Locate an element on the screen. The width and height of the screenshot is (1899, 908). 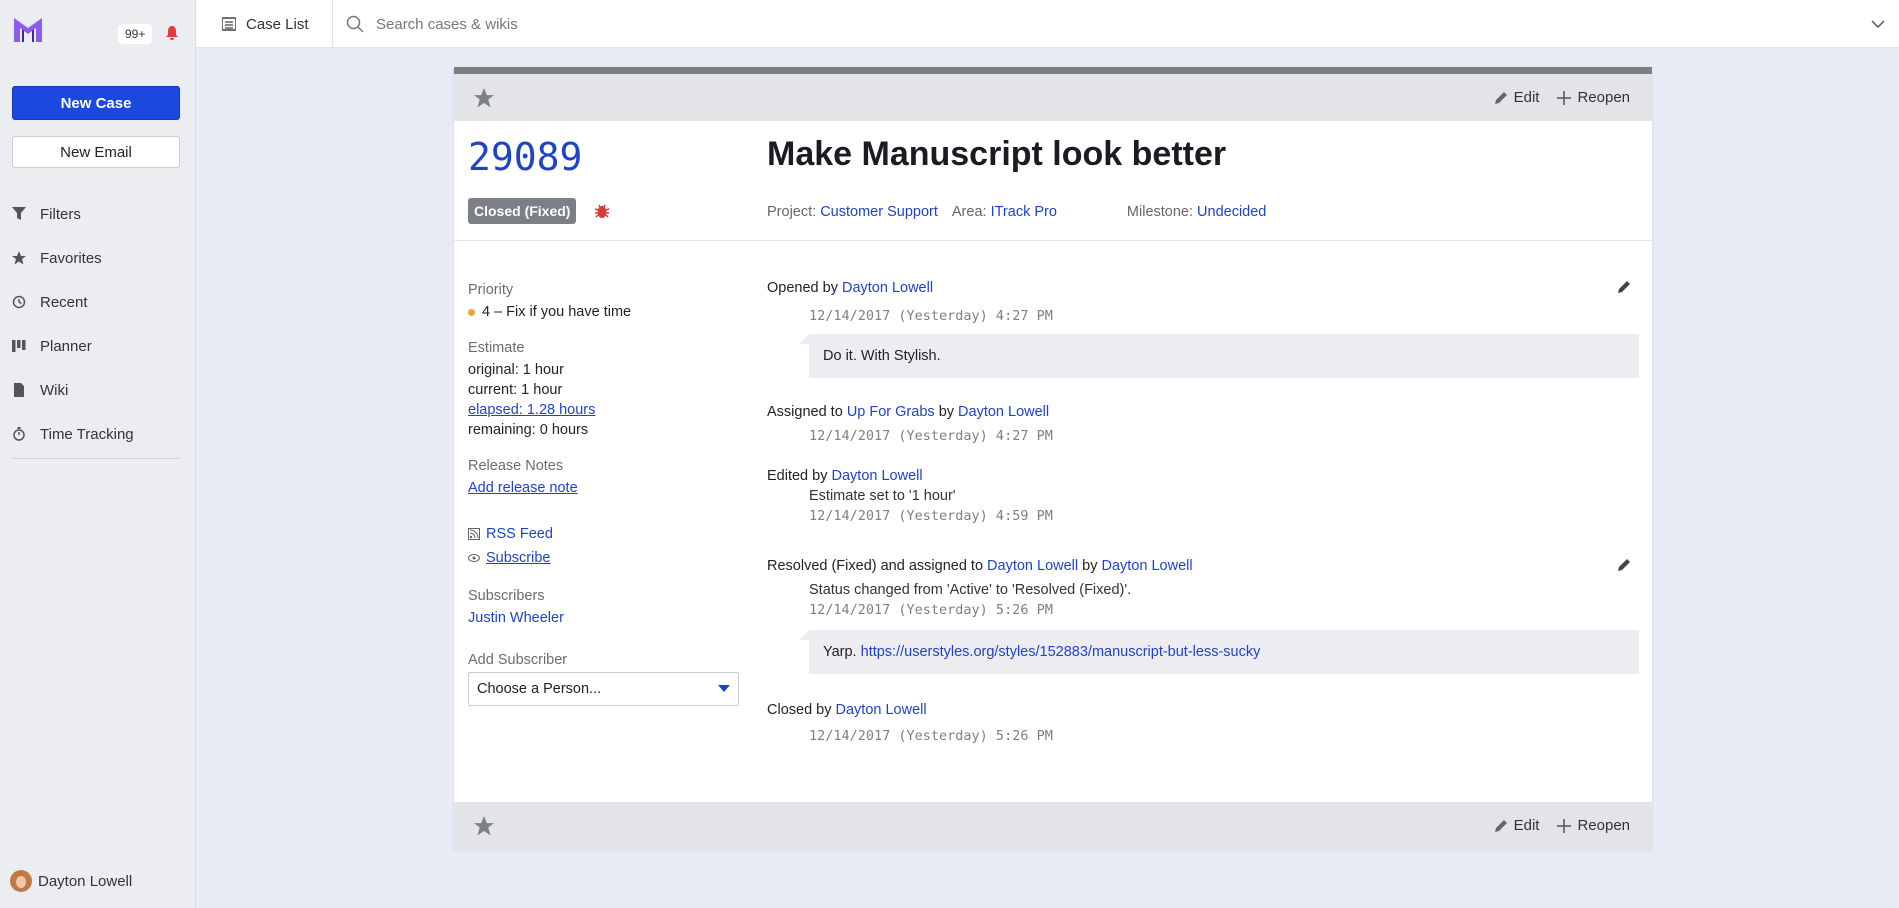
planner-icon is located at coordinates (19, 346).